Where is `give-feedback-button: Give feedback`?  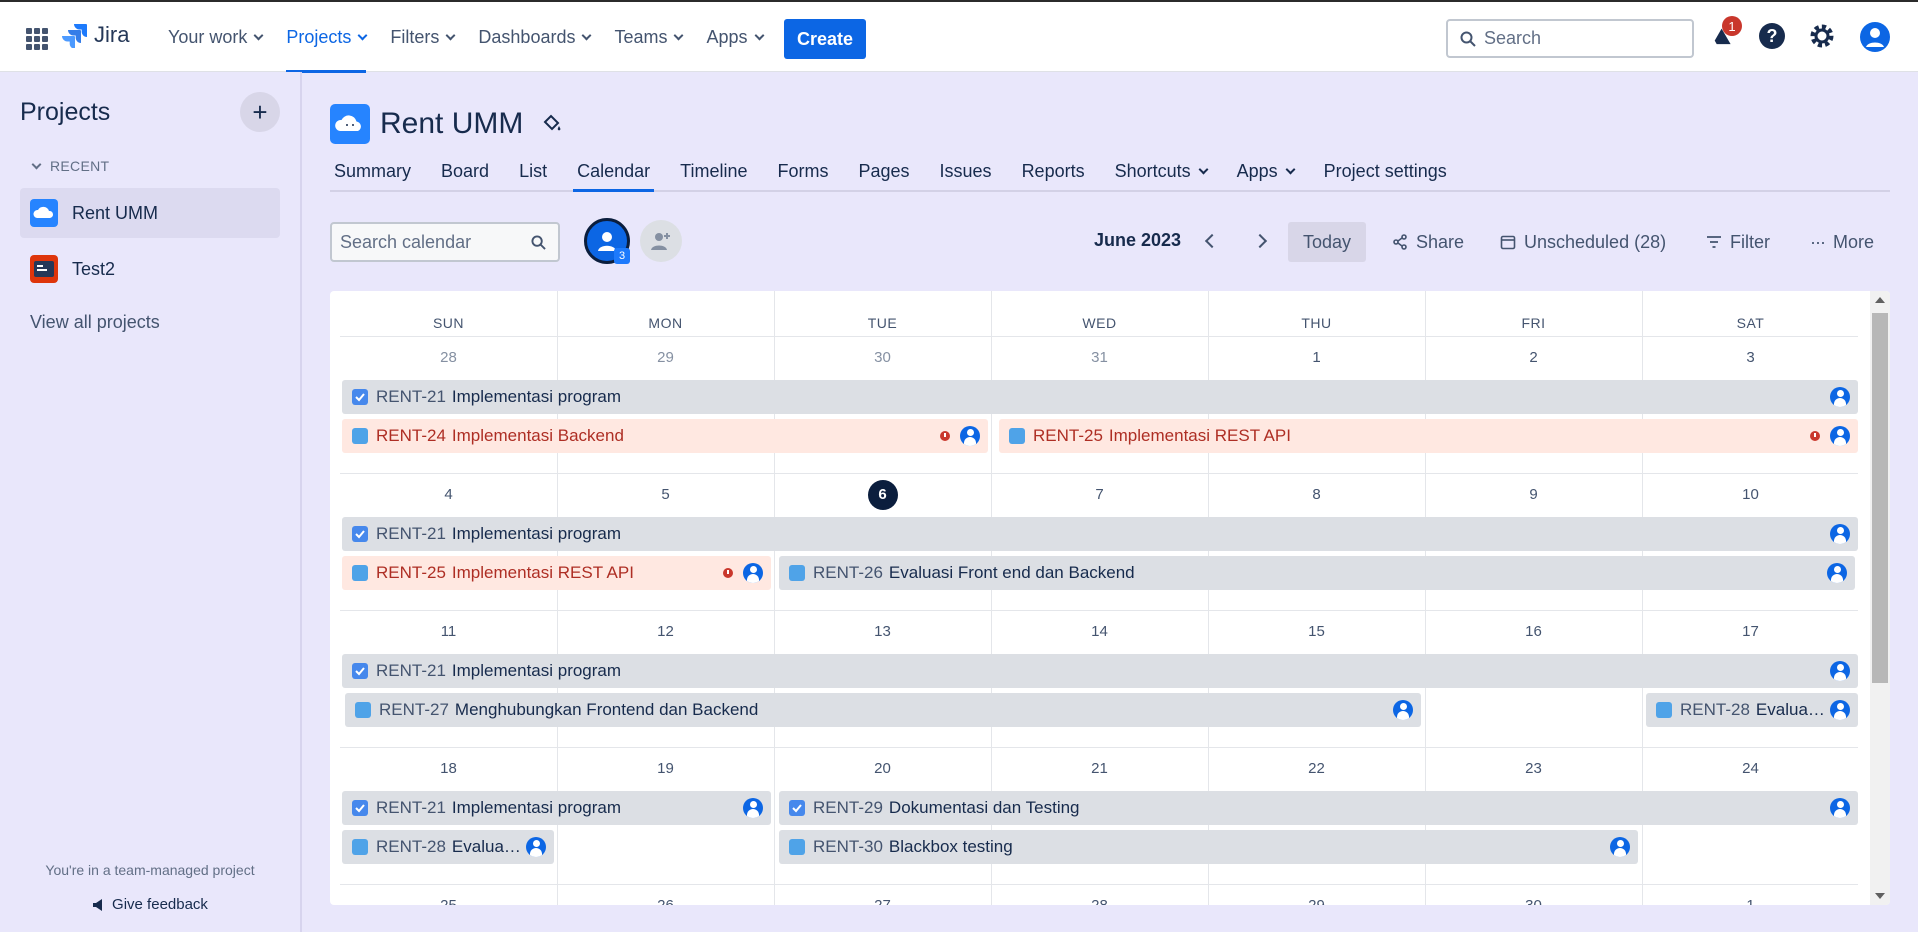 give-feedback-button: Give feedback is located at coordinates (150, 904).